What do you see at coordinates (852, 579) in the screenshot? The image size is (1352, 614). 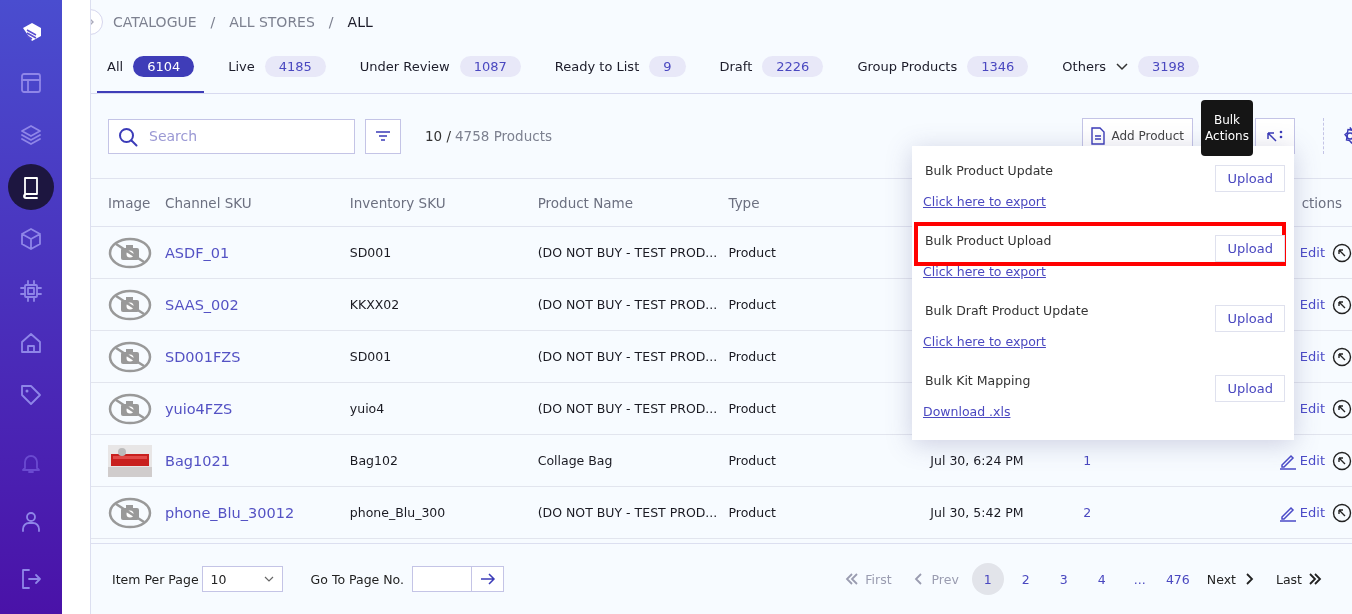 I see `double-chevron-left-icon` at bounding box center [852, 579].